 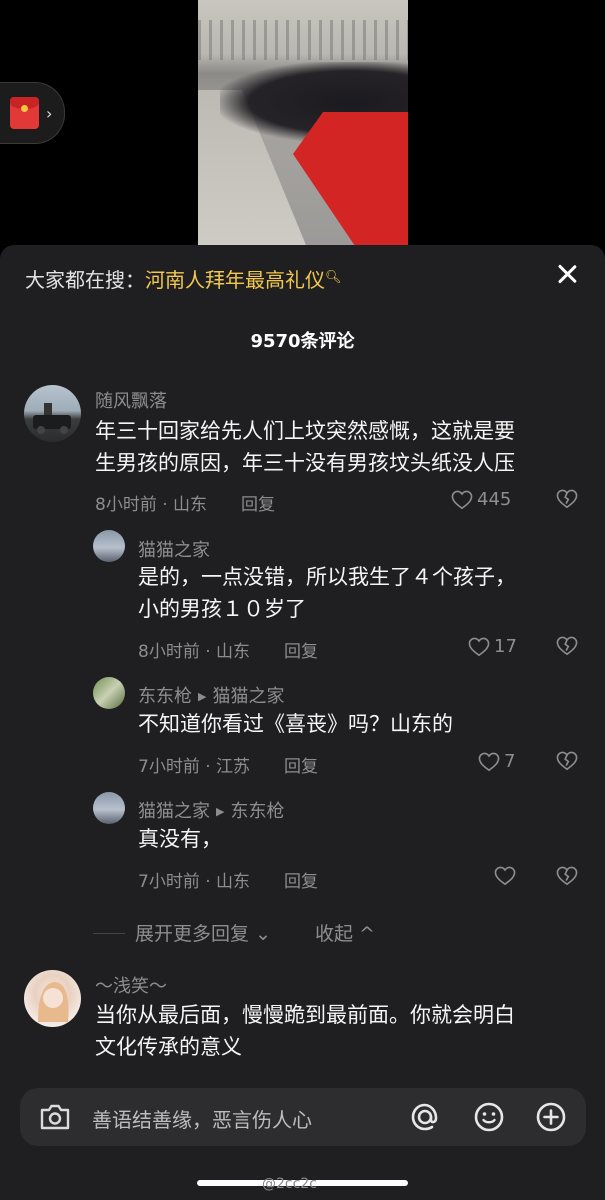 What do you see at coordinates (303, 40) in the screenshot?
I see `video-trees` at bounding box center [303, 40].